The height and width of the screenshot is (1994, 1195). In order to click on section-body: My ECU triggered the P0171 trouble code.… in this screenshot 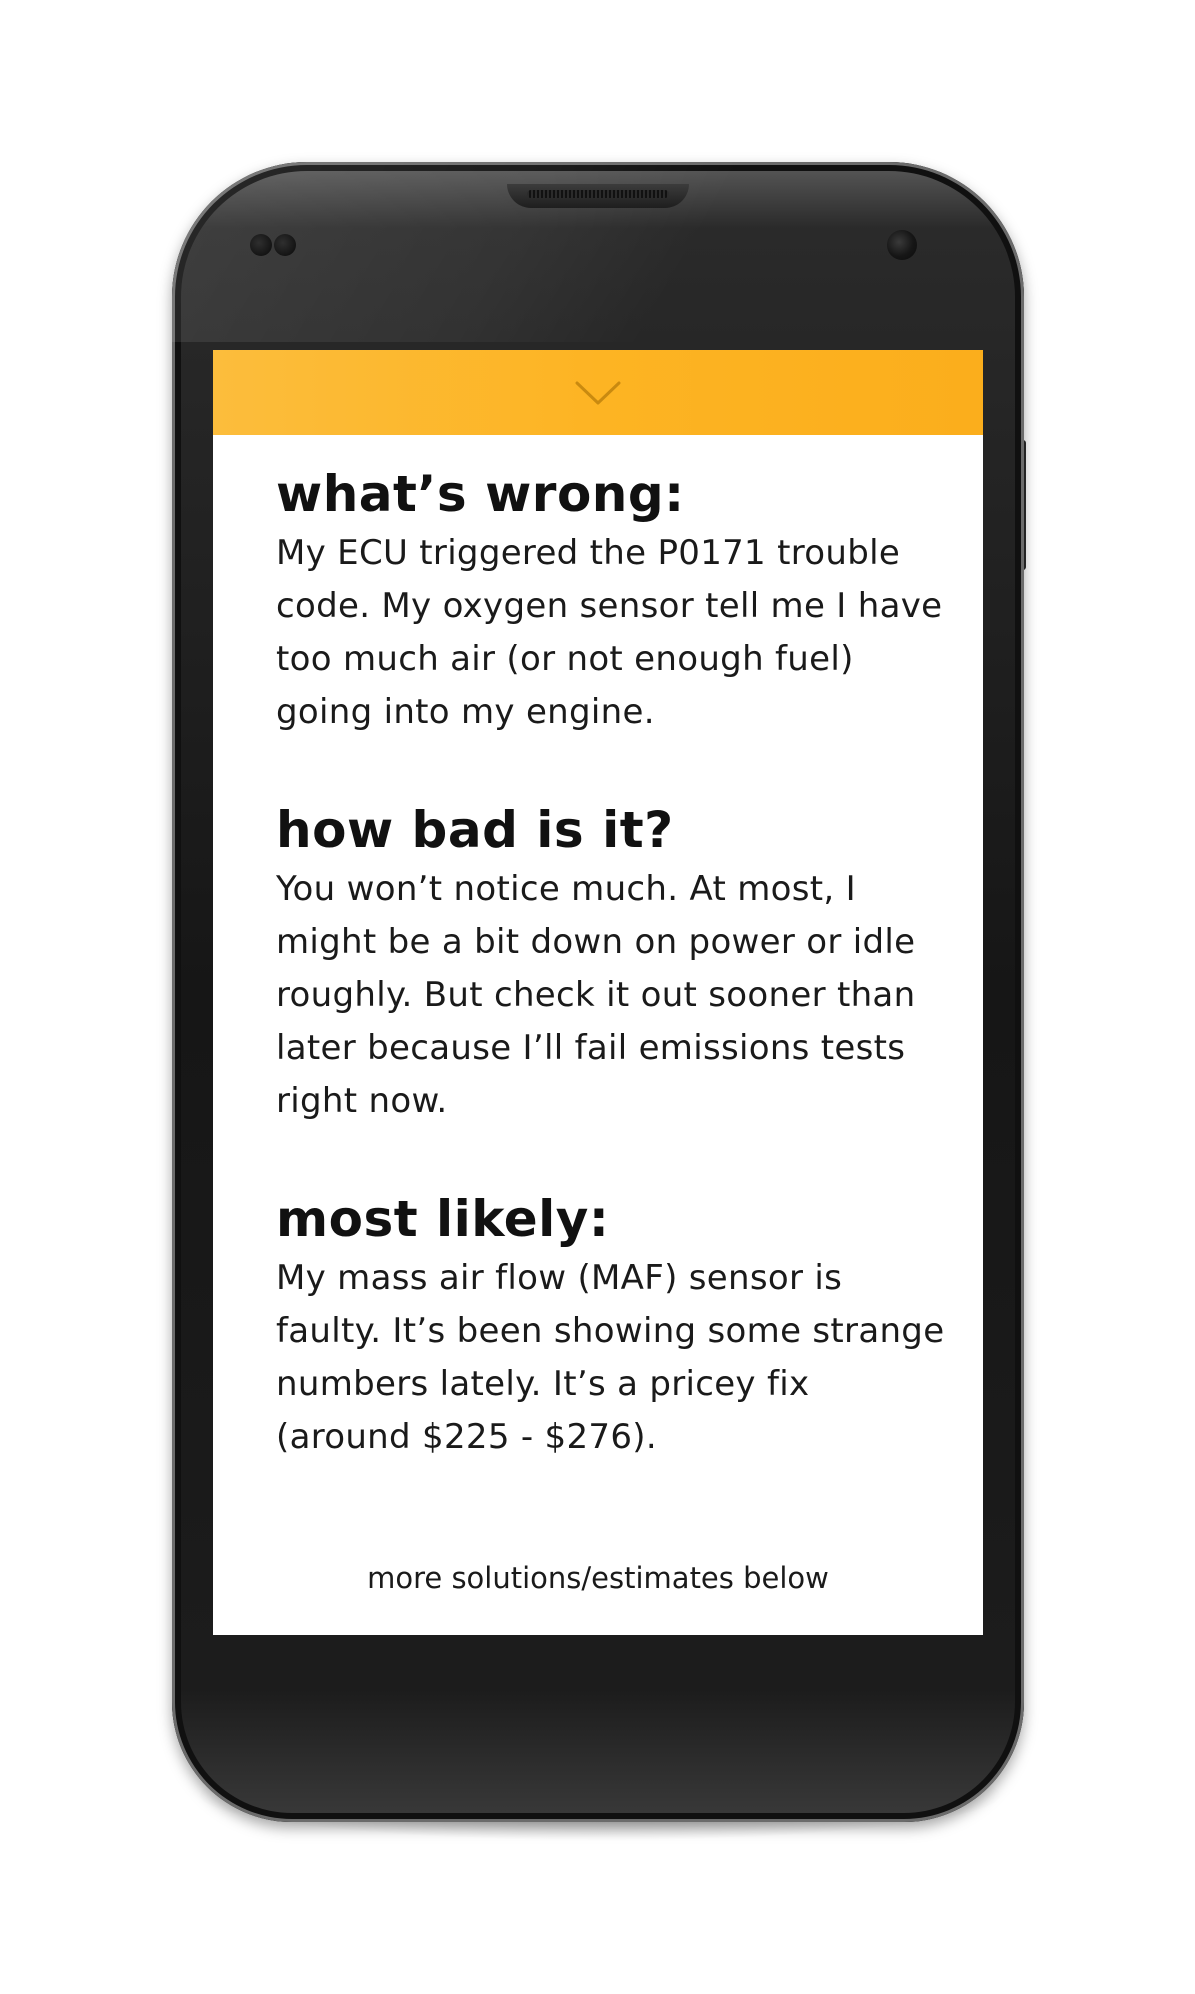, I will do `click(609, 632)`.